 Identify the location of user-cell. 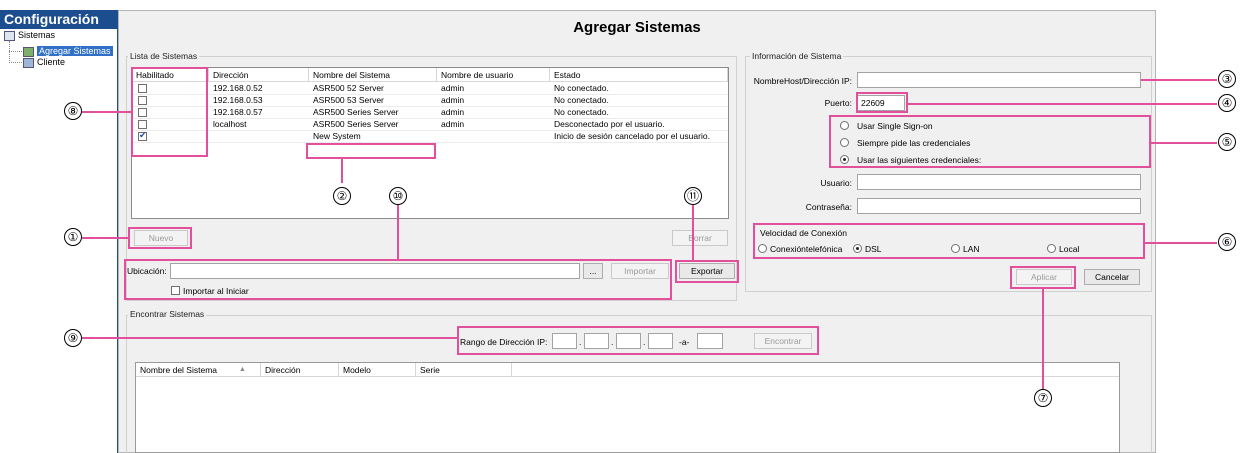
(439, 136).